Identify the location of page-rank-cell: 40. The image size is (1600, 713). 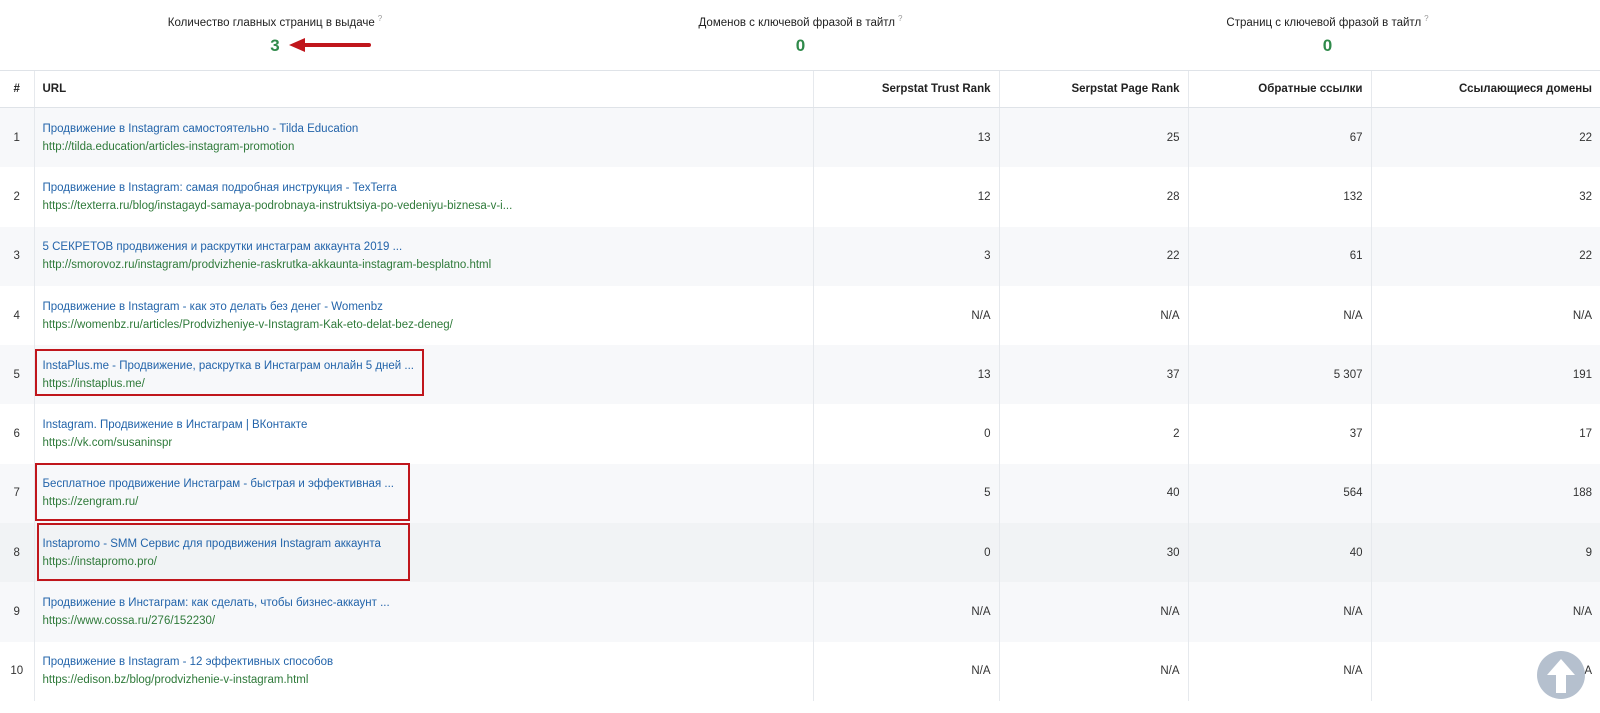
(1094, 493).